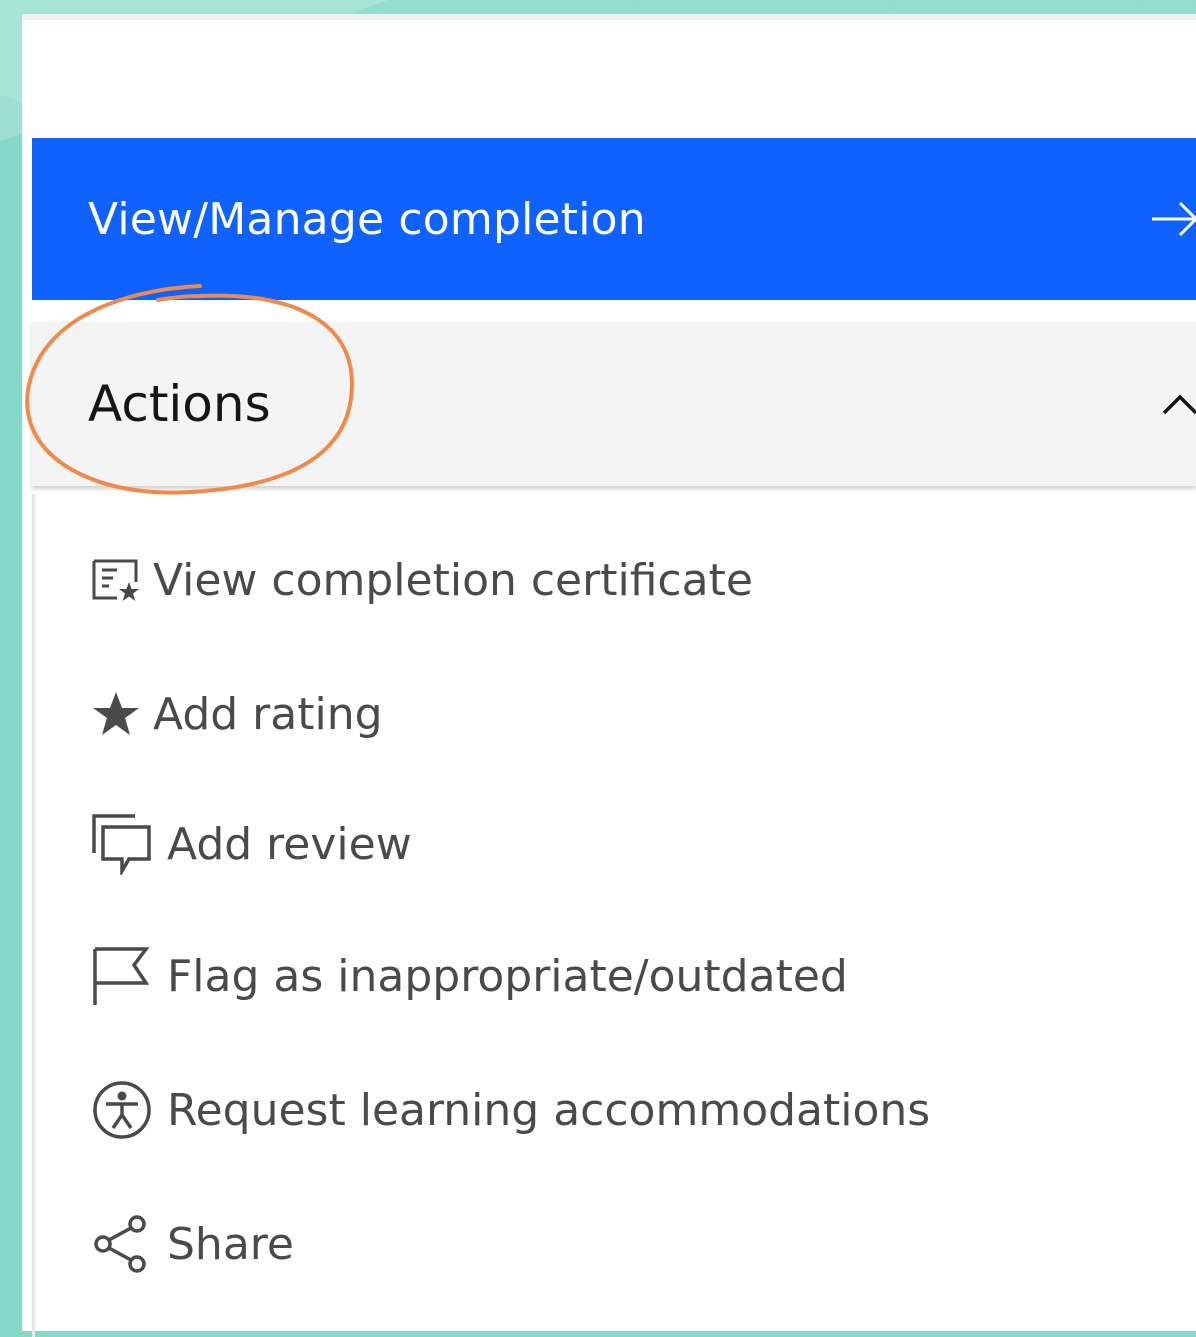  Describe the element at coordinates (1179, 404) in the screenshot. I see `chevron-up-icon` at that location.